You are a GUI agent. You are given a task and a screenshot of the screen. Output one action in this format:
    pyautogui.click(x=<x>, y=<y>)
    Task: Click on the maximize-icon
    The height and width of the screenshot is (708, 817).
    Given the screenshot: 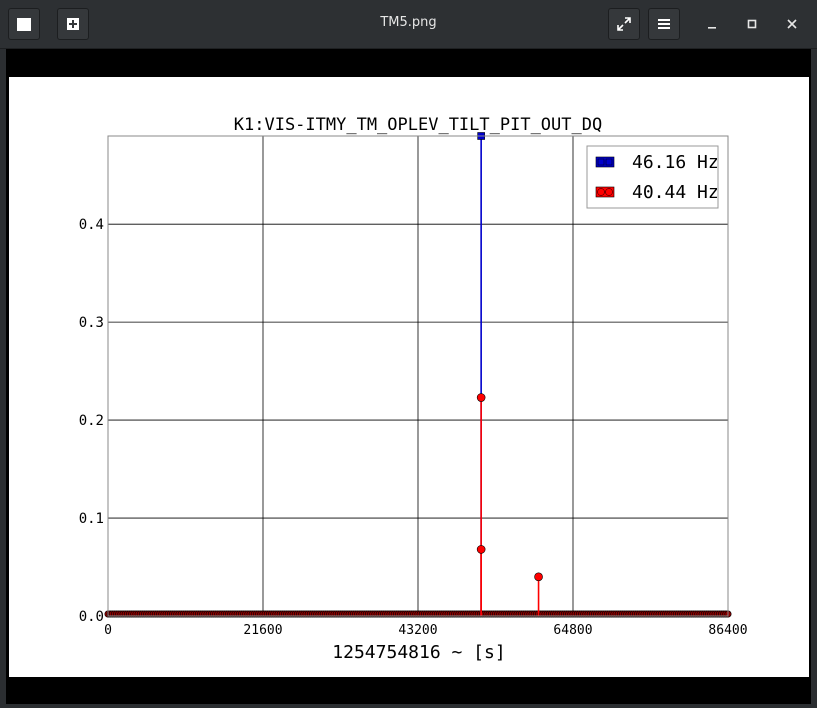 What is the action you would take?
    pyautogui.click(x=752, y=24)
    